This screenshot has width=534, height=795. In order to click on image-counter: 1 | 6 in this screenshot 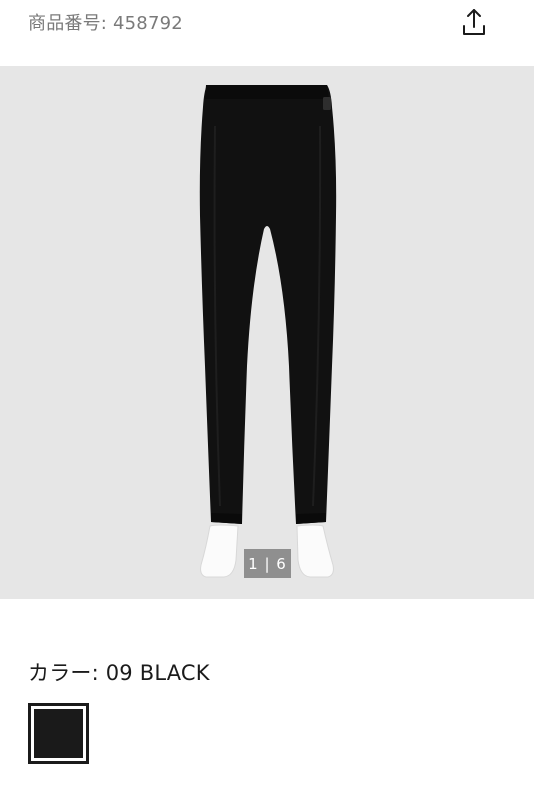, I will do `click(267, 563)`.